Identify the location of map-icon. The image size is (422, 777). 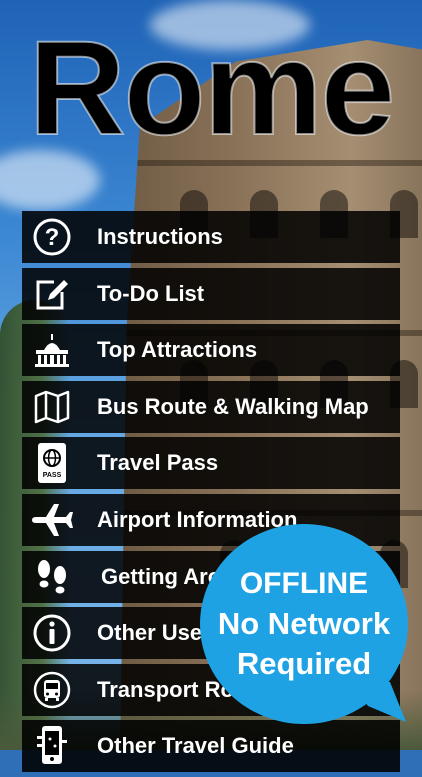
(52, 407).